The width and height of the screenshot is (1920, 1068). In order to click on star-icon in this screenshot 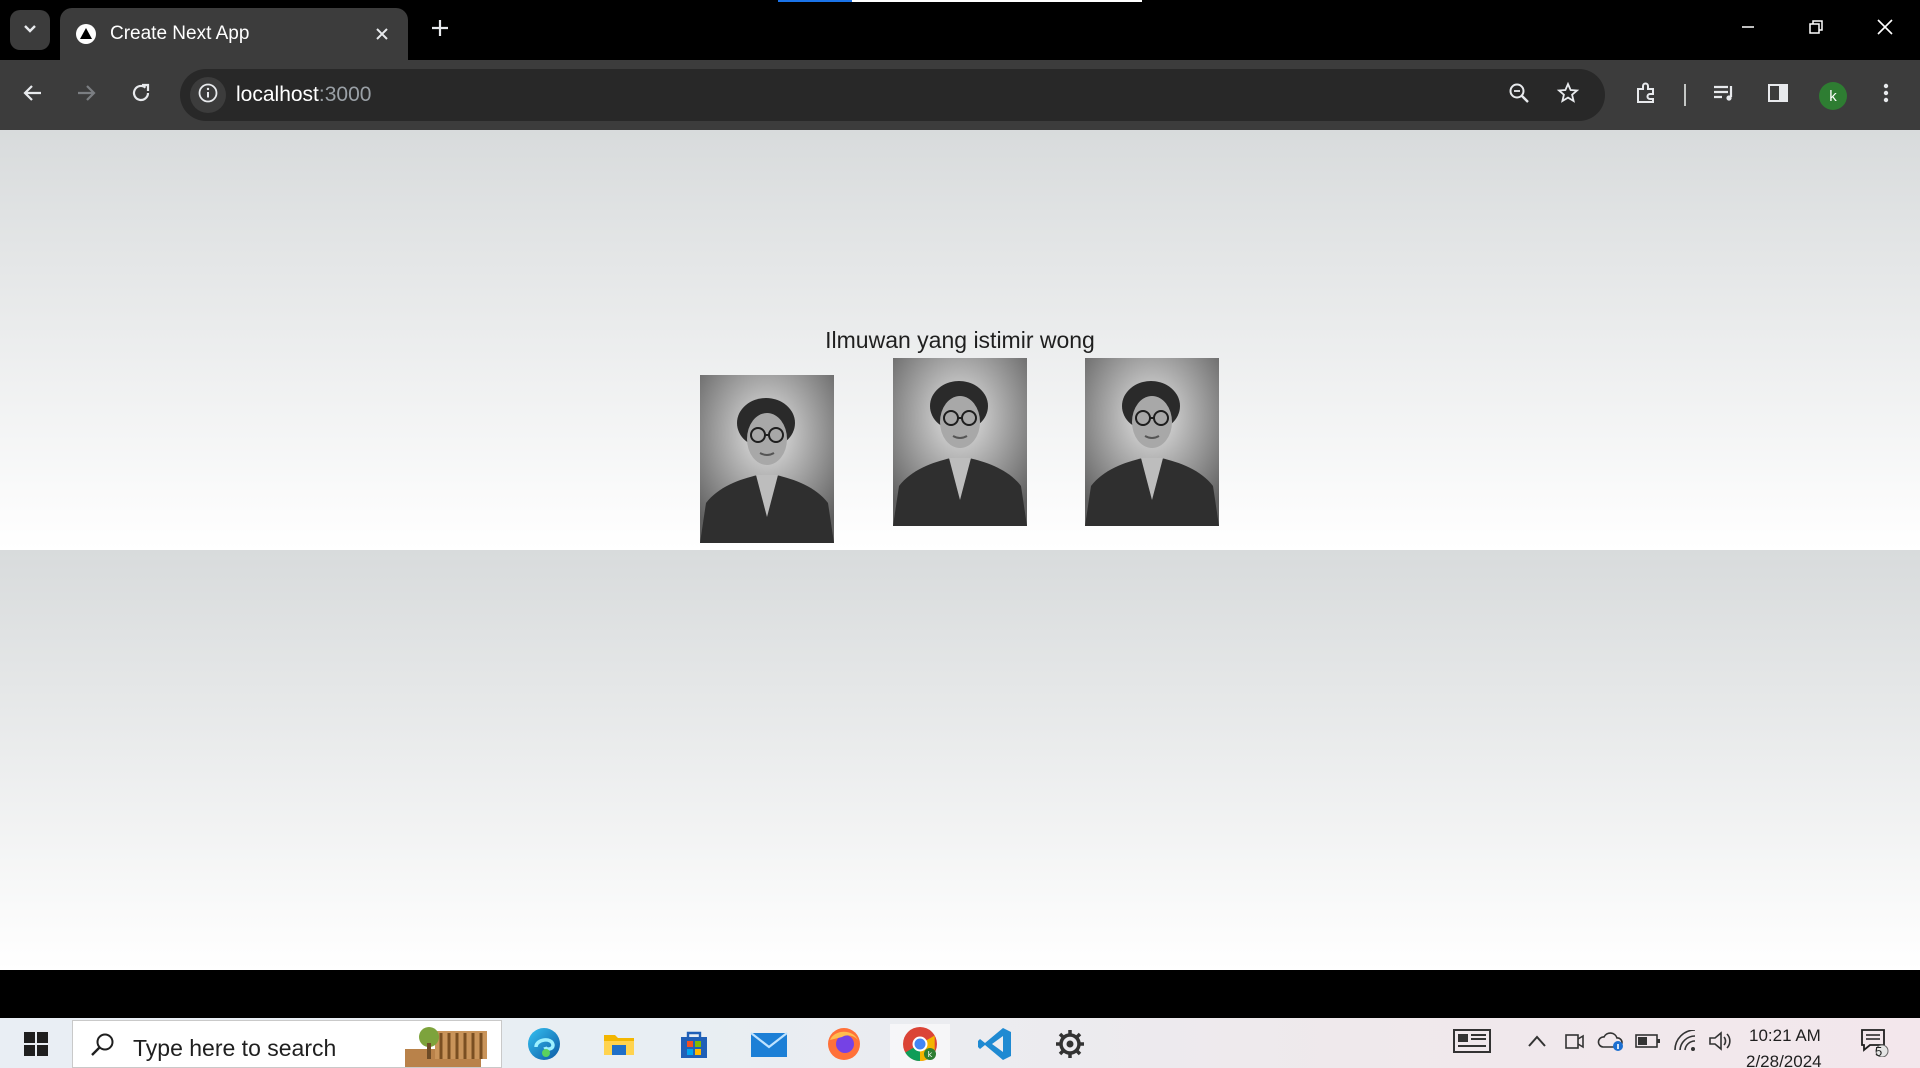, I will do `click(1568, 95)`.